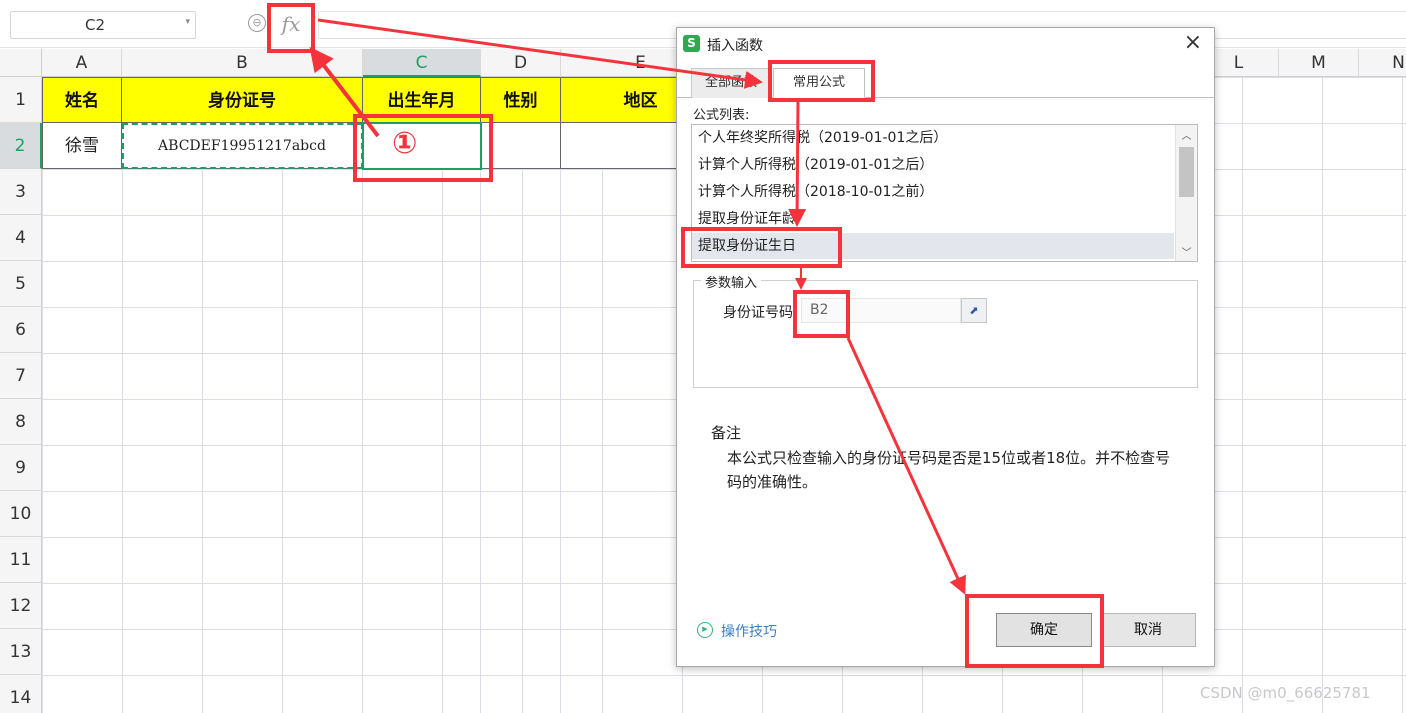 This screenshot has width=1406, height=713. I want to click on arrow-to-fx, so click(344, 92).